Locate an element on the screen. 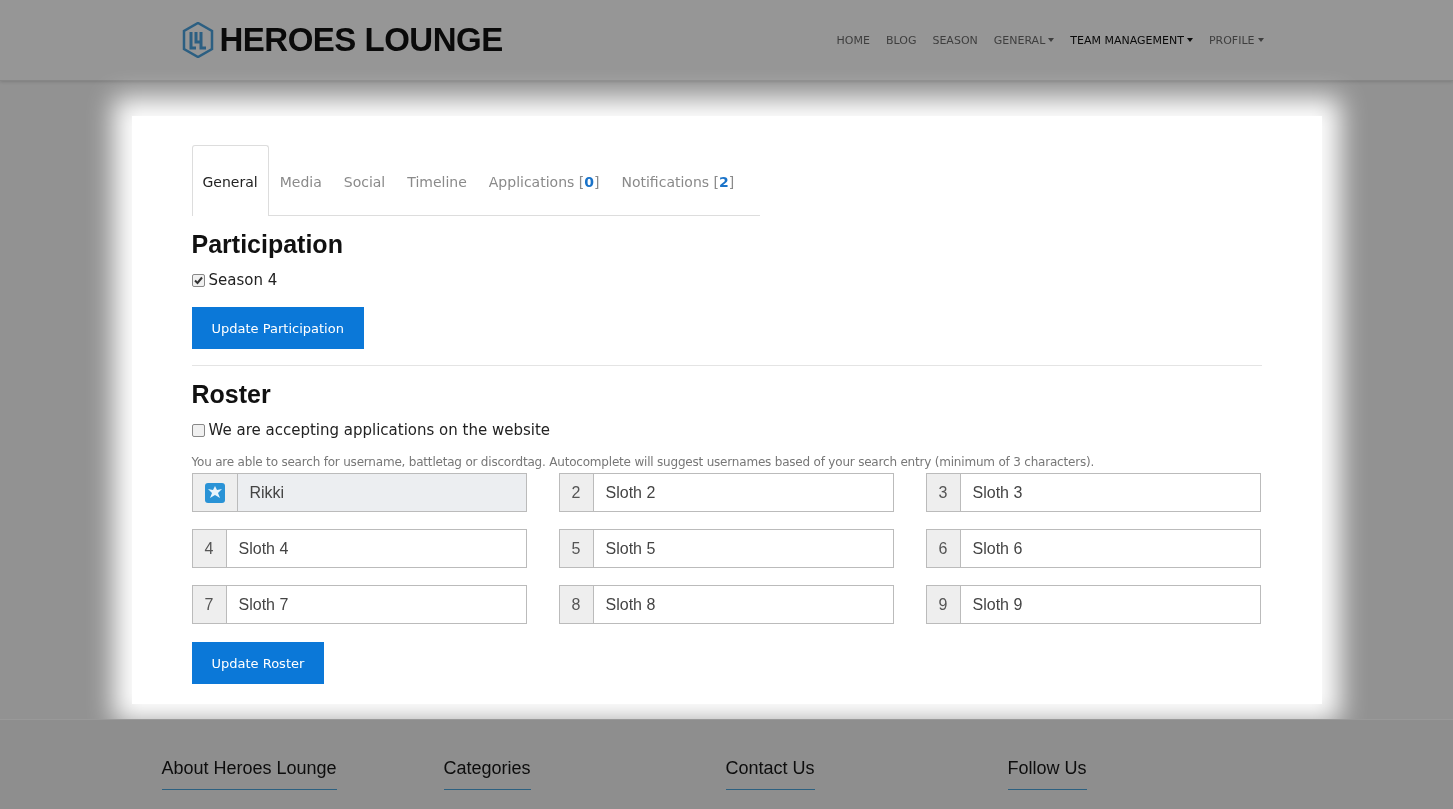 The image size is (1453, 809). tab: Applications [0] is located at coordinates (544, 180).